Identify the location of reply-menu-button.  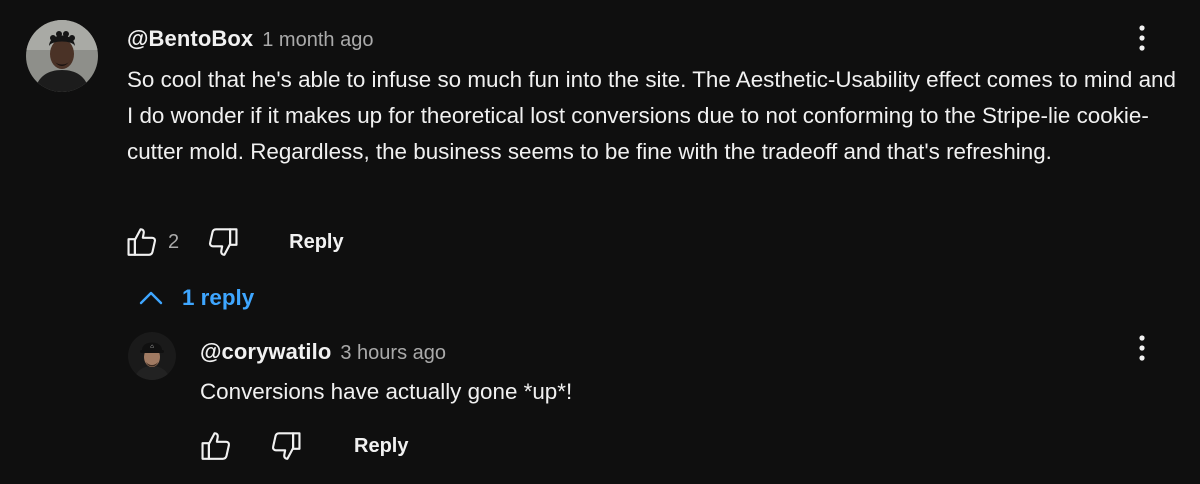
(1142, 348).